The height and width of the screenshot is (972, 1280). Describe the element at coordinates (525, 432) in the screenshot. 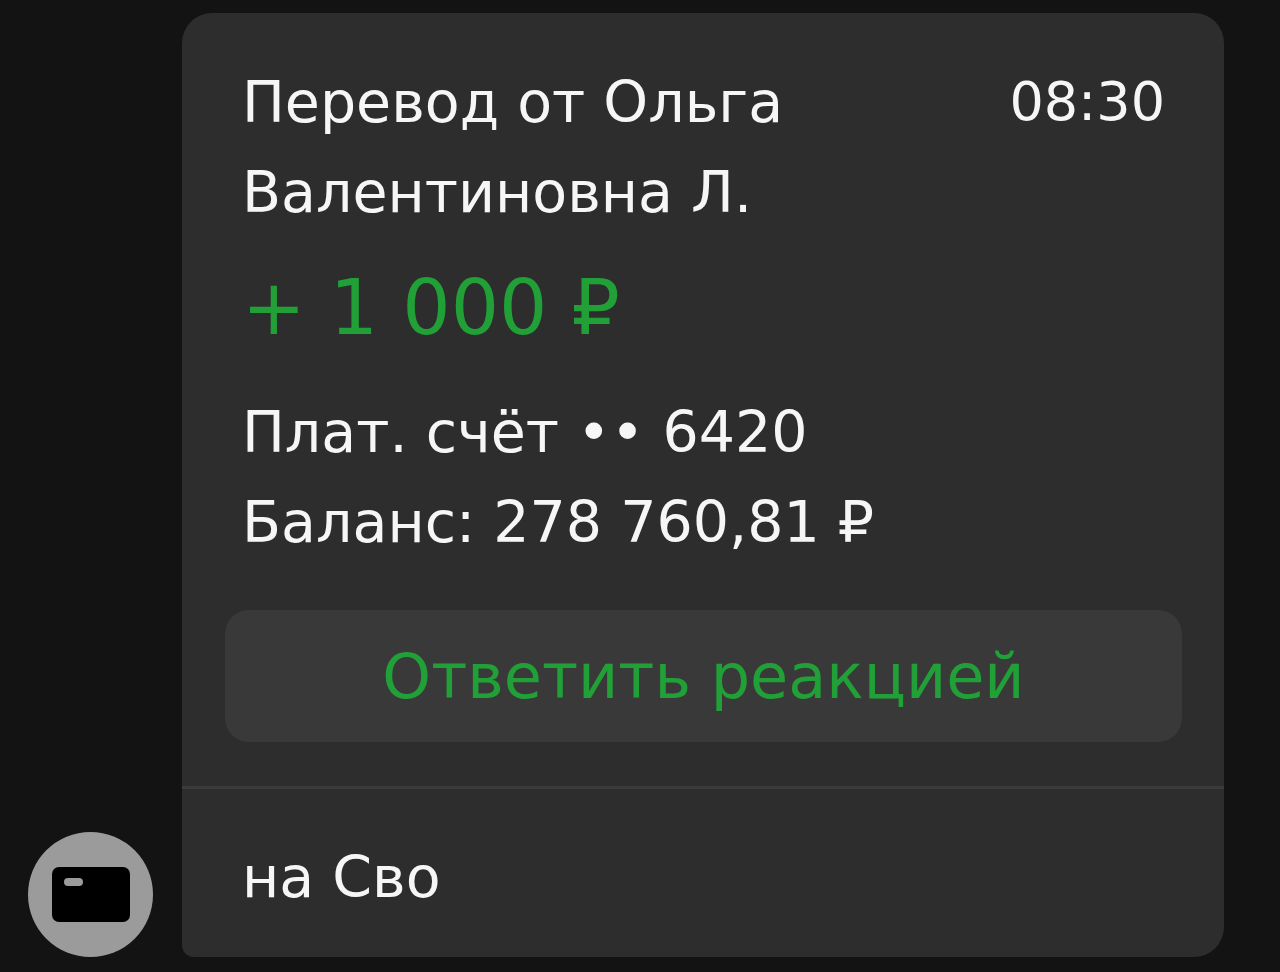

I see `account-text: Плат. счёт •• 6420` at that location.